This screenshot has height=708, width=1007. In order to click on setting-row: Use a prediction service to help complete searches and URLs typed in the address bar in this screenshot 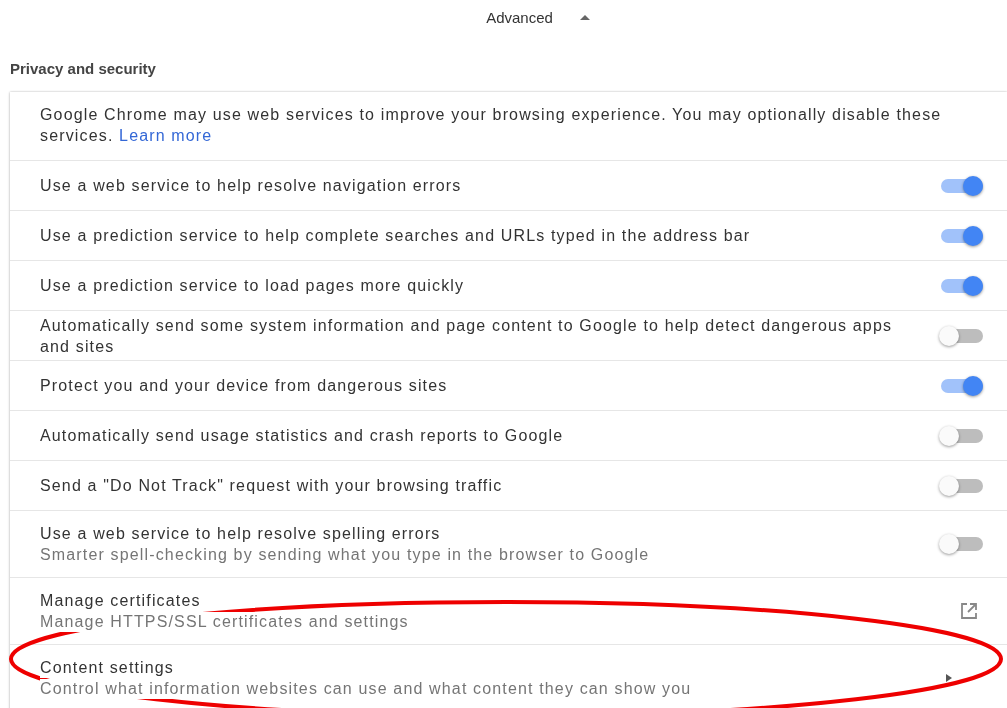, I will do `click(508, 235)`.